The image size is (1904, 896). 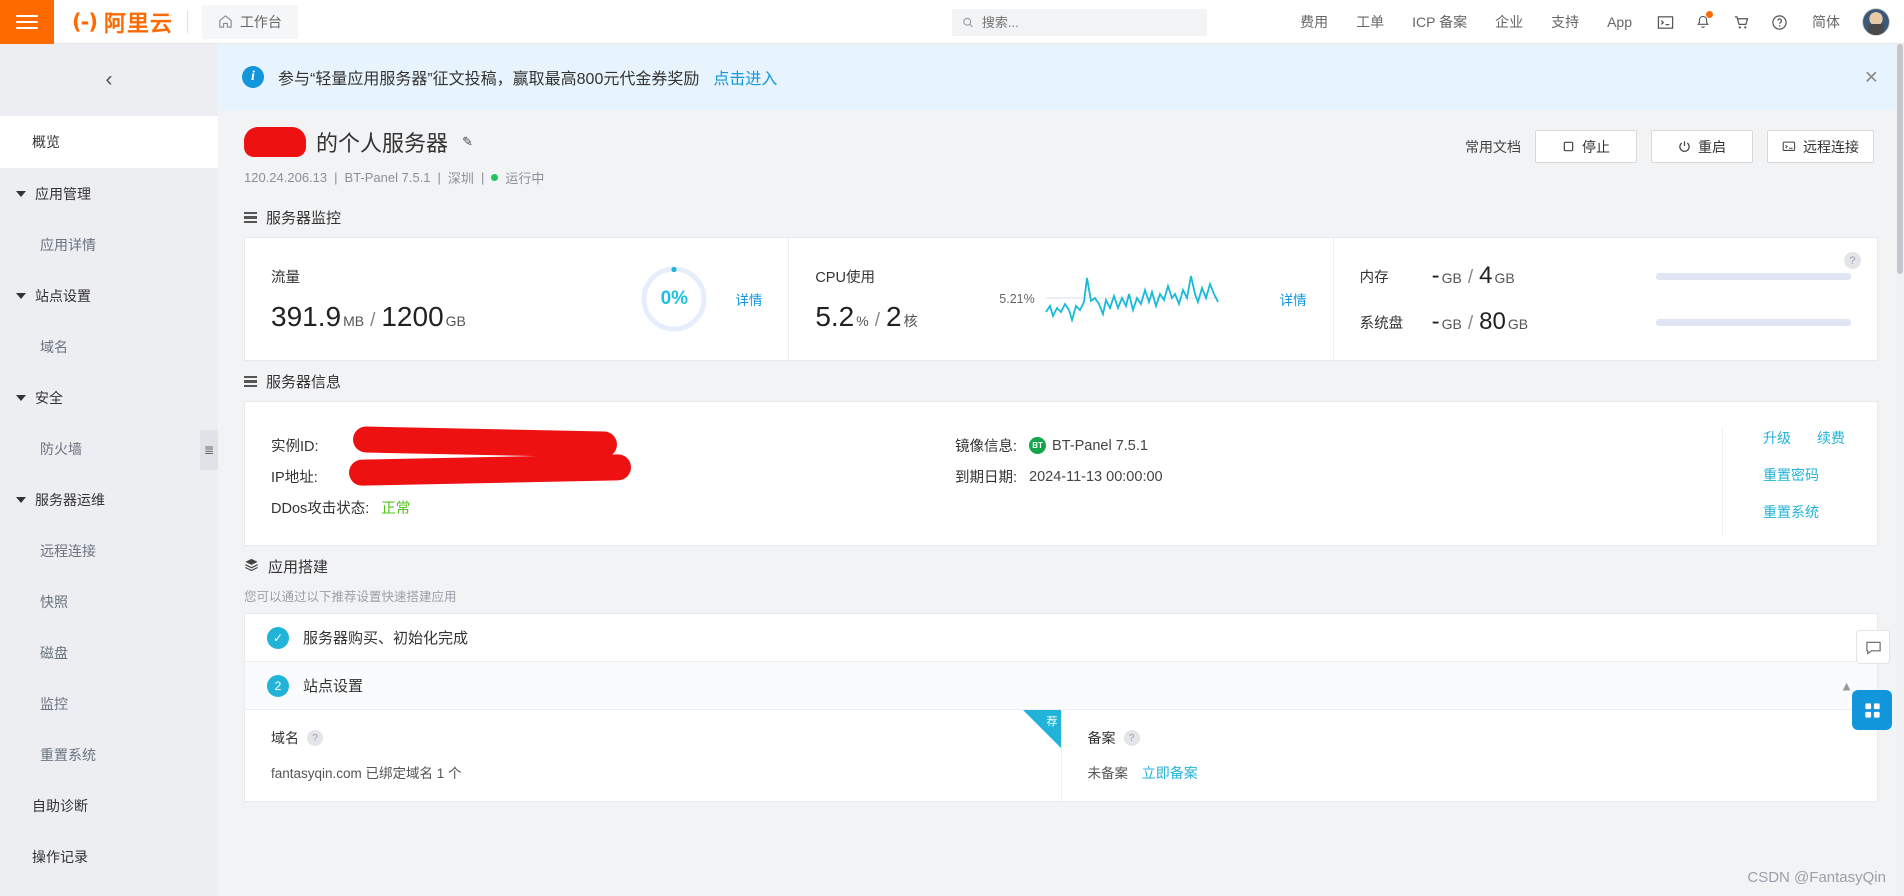 I want to click on setup-panels: 荐 域名 ? fantasyqin.com 已绑定域名 1 个 备案 ? 未备案, so click(x=1061, y=755).